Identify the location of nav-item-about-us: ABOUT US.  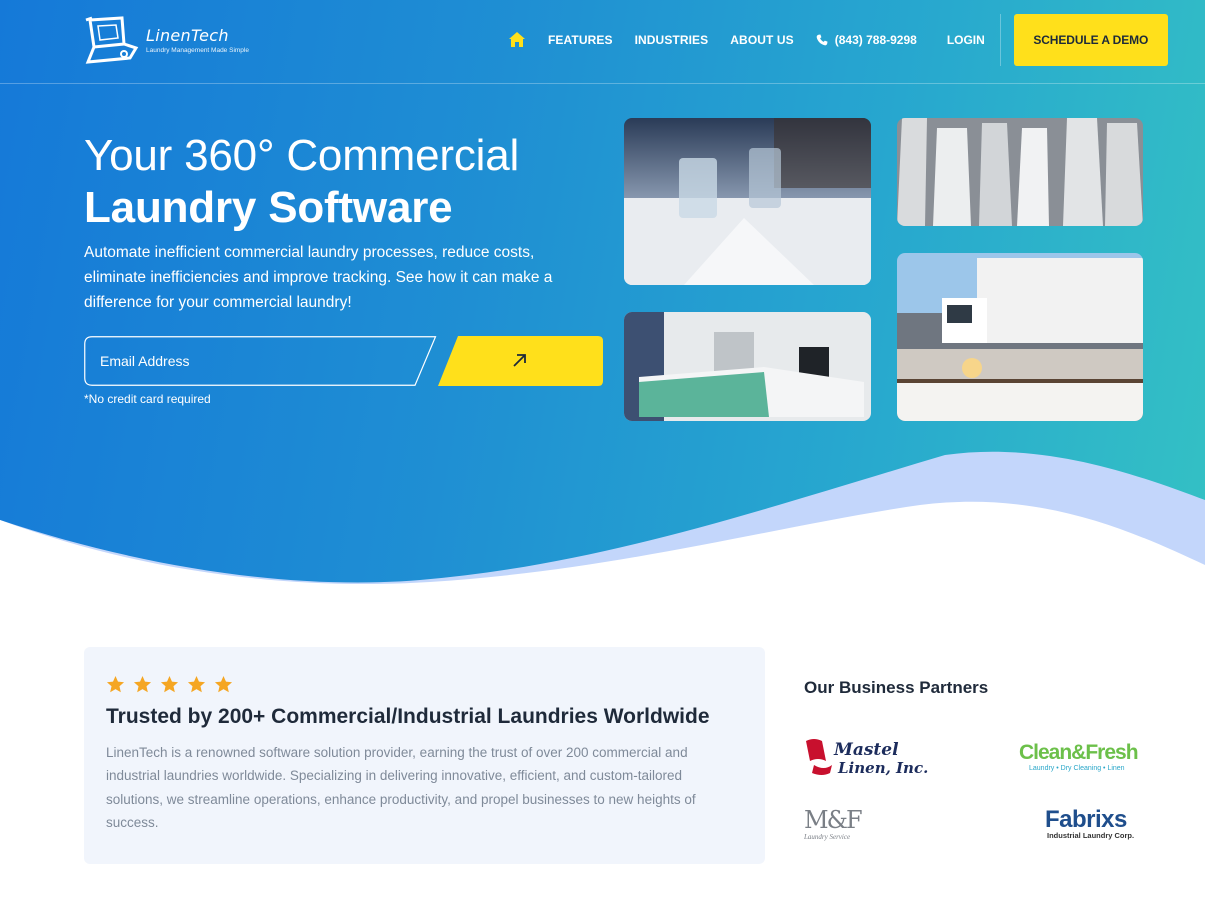
(761, 40).